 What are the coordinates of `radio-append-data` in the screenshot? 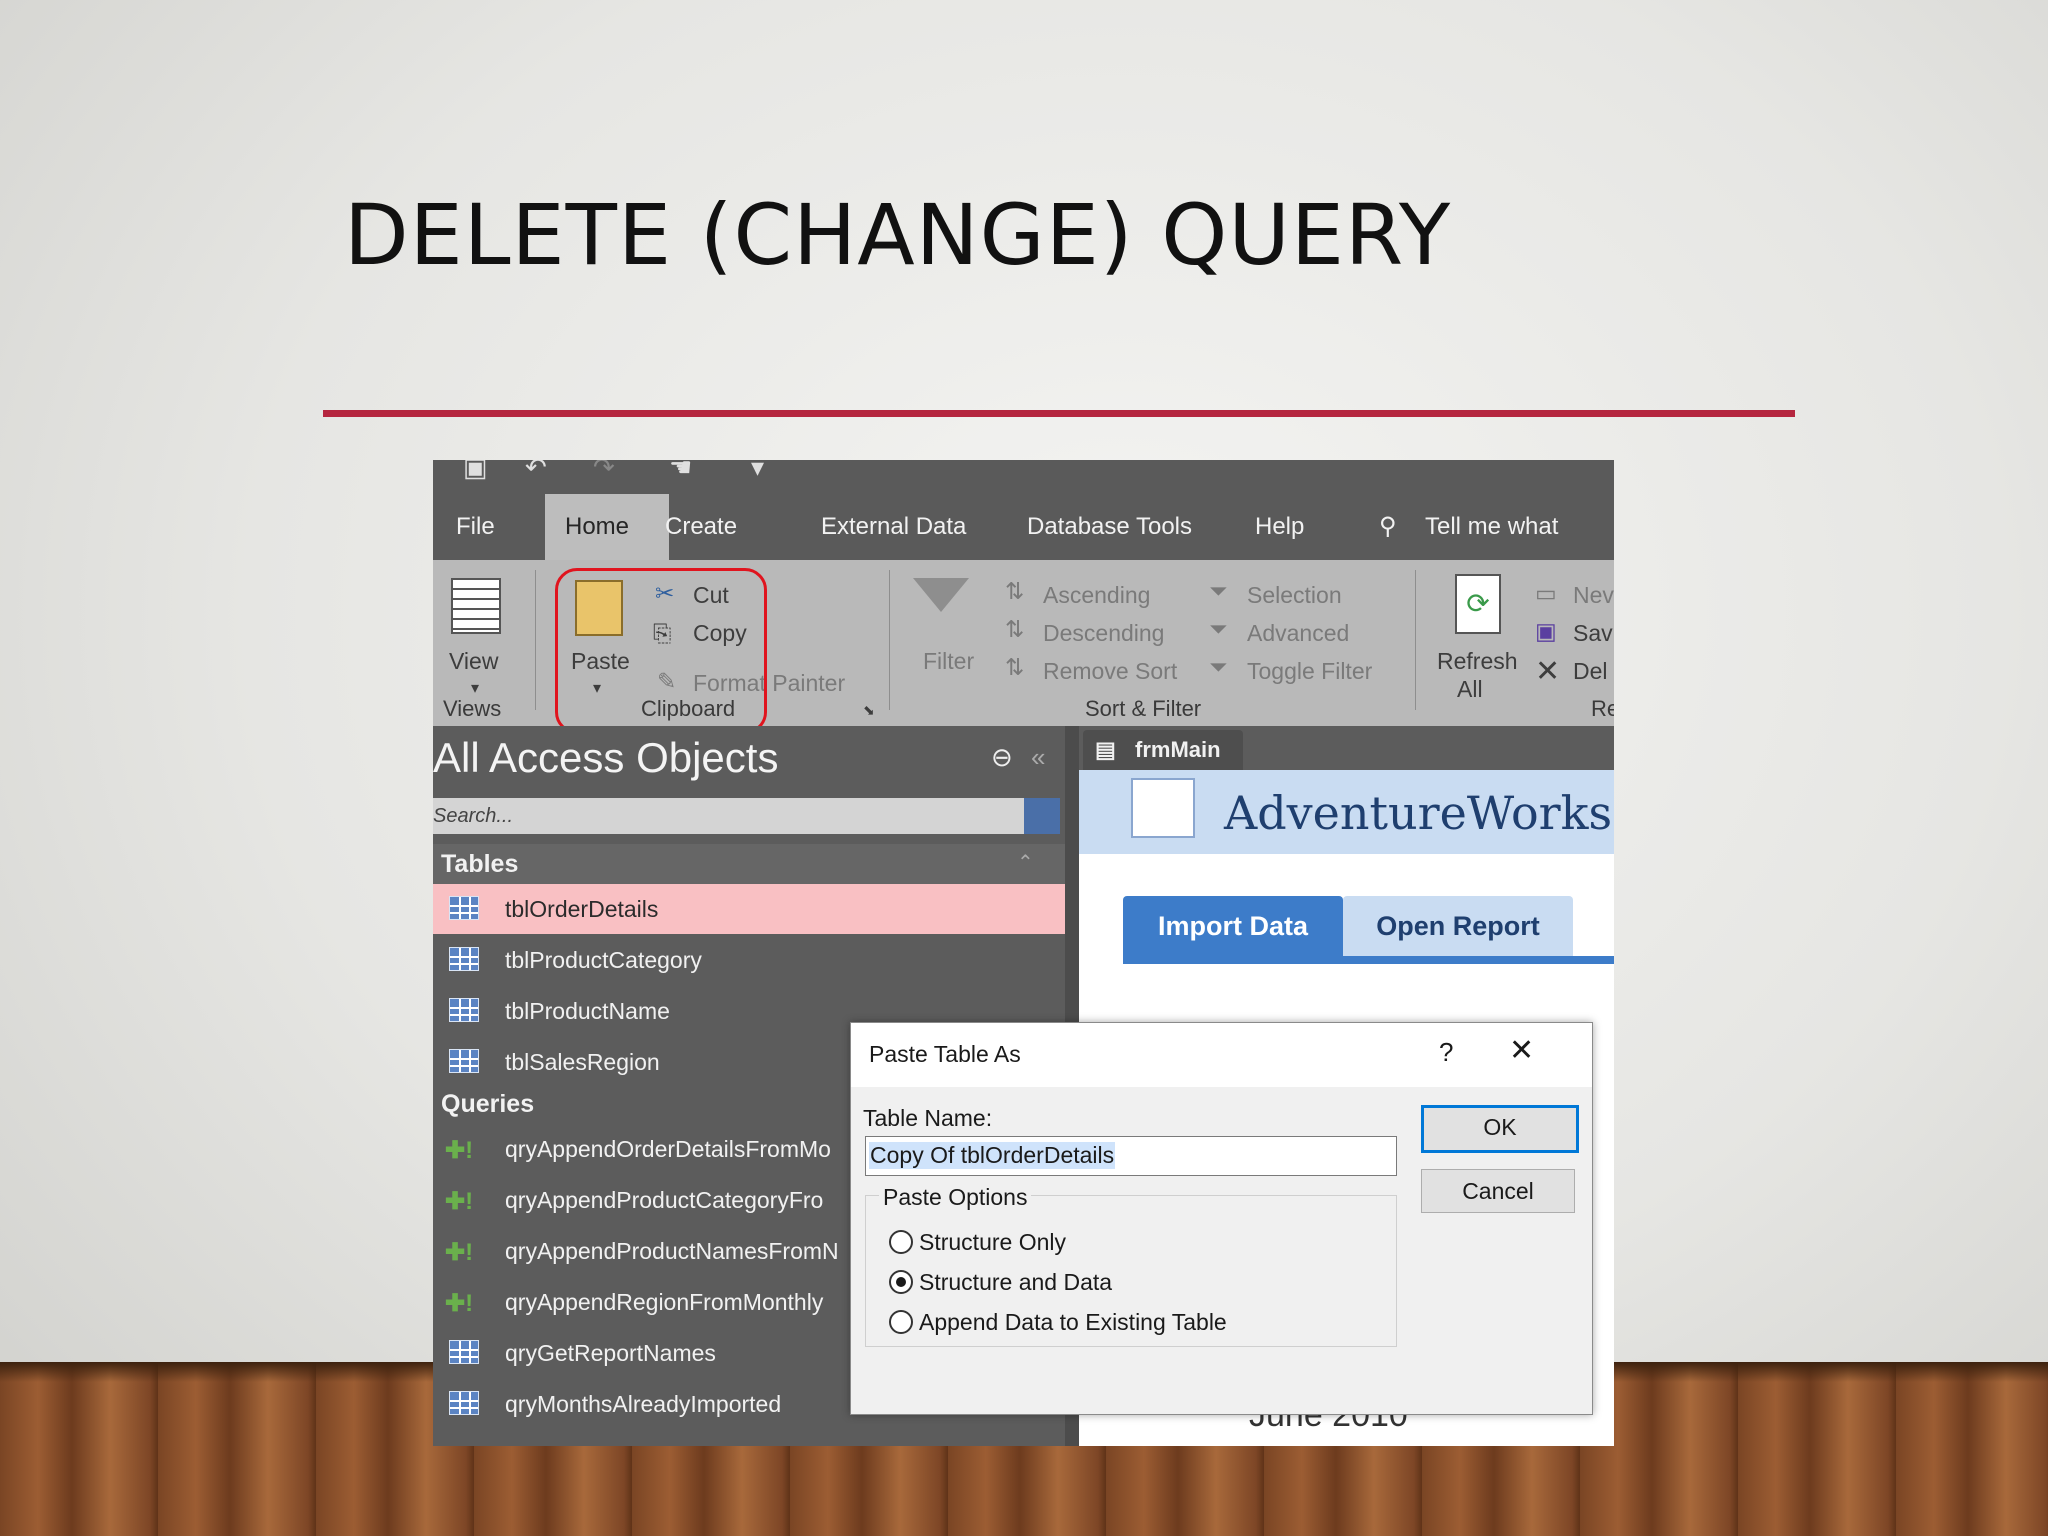 It's located at (901, 1322).